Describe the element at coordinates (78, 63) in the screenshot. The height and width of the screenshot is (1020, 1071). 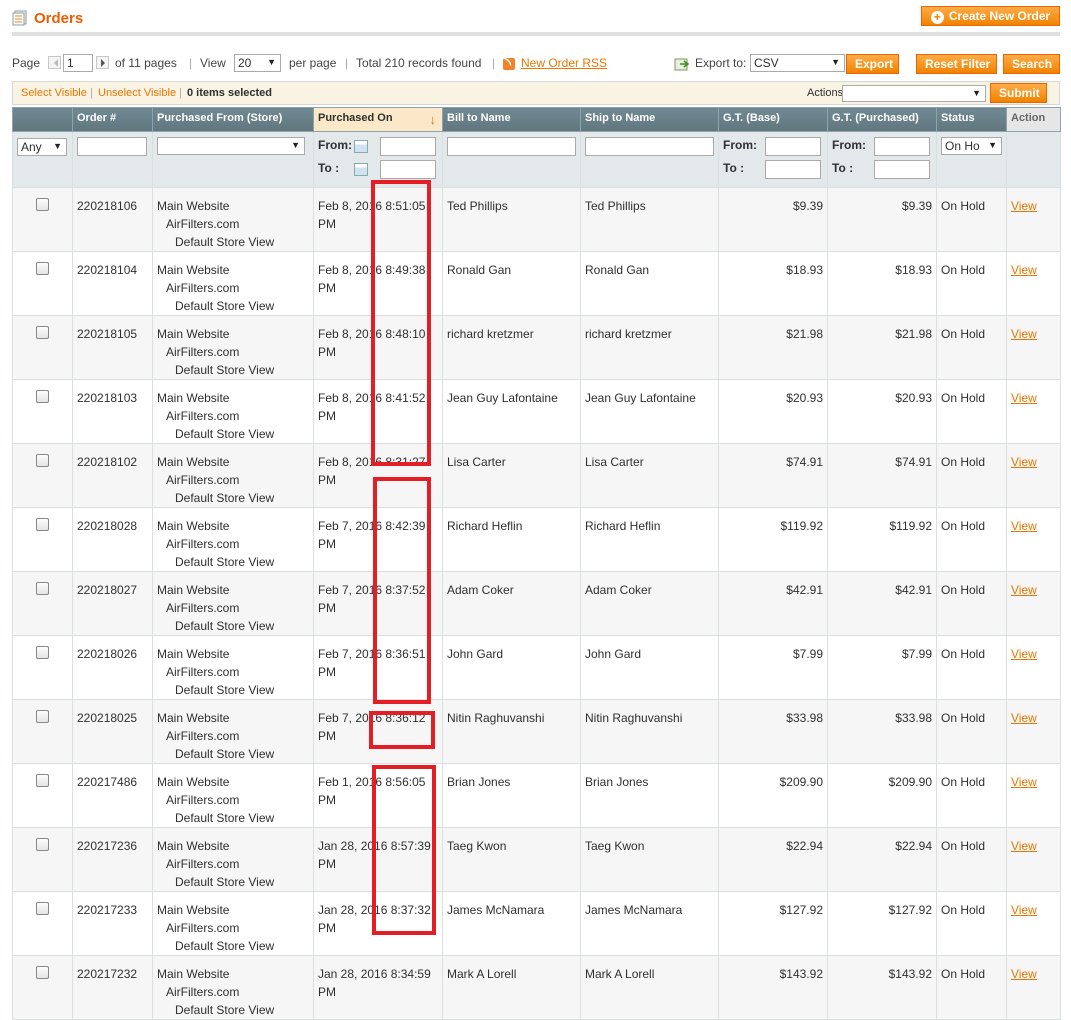
I see `page-number-input: 1` at that location.